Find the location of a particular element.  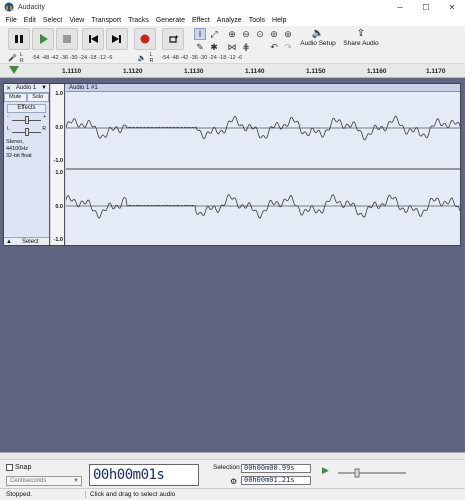

status-hint: Click and drag to select audio is located at coordinates (133, 494).